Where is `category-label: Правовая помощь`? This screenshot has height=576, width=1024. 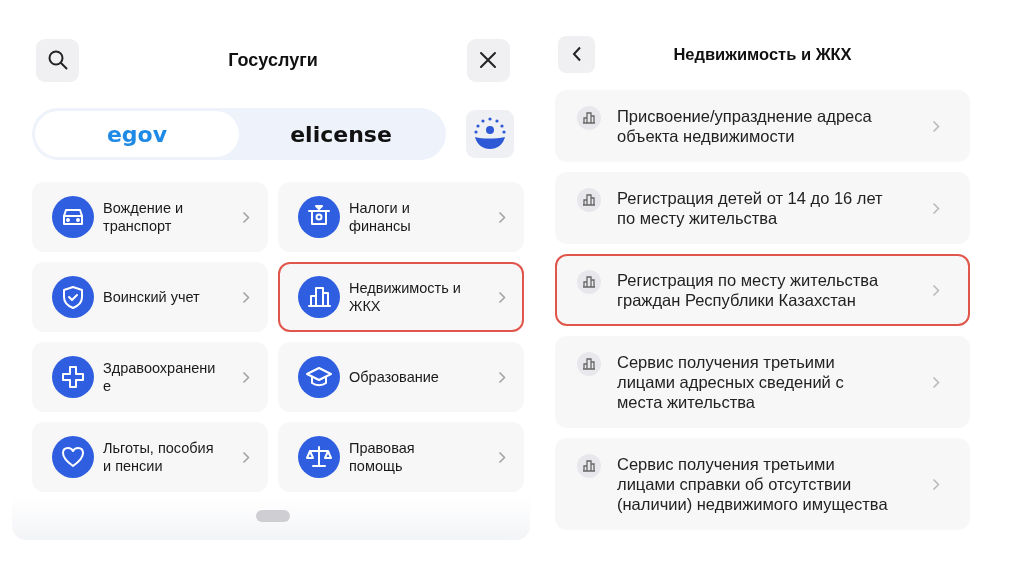
category-label: Правовая помощь is located at coordinates (382, 457).